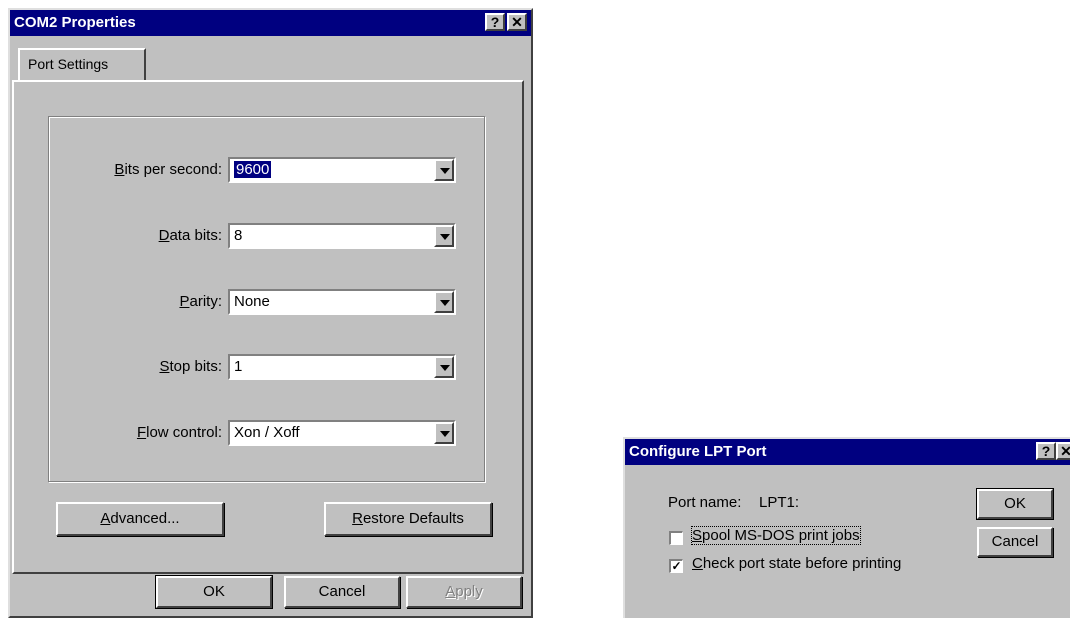 This screenshot has width=1070, height=618. Describe the element at coordinates (179, 432) in the screenshot. I see `flow-control-label: Flow control:` at that location.